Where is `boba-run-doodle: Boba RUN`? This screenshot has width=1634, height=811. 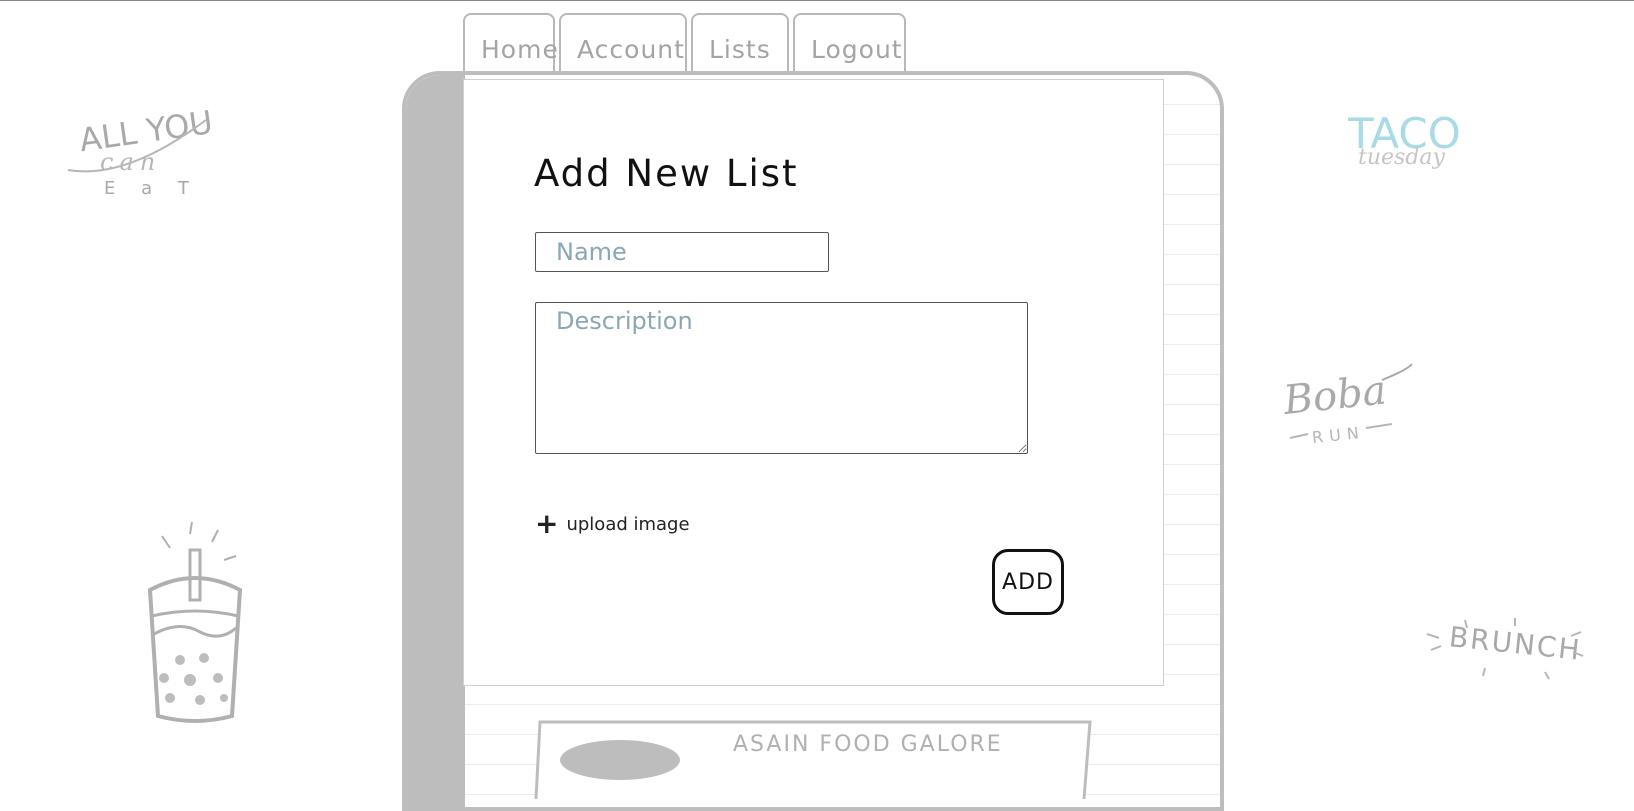 boba-run-doodle: Boba RUN is located at coordinates (1351, 405).